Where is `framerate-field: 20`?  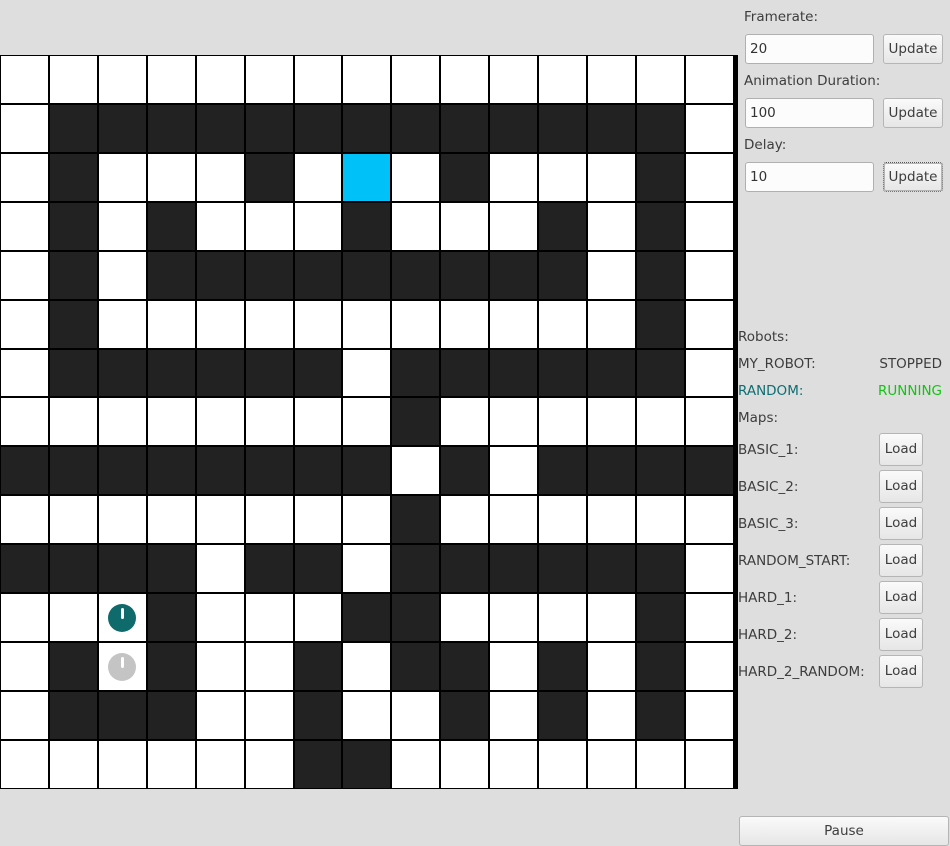 framerate-field: 20 is located at coordinates (809, 49).